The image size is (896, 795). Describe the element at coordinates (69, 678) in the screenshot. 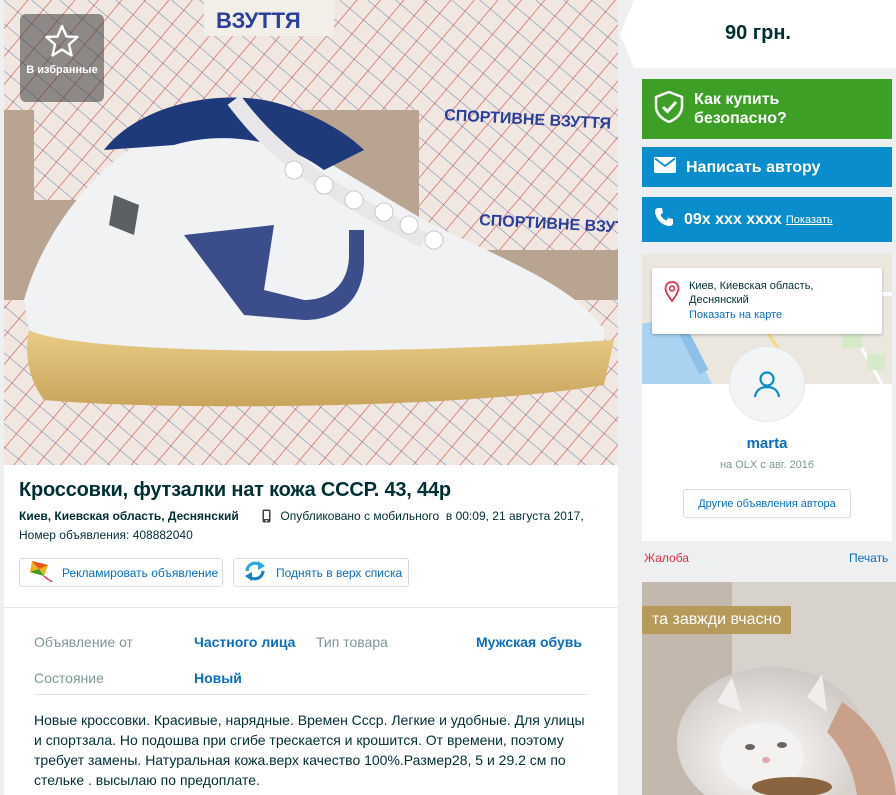

I see `param-key-condition: Состояние` at that location.